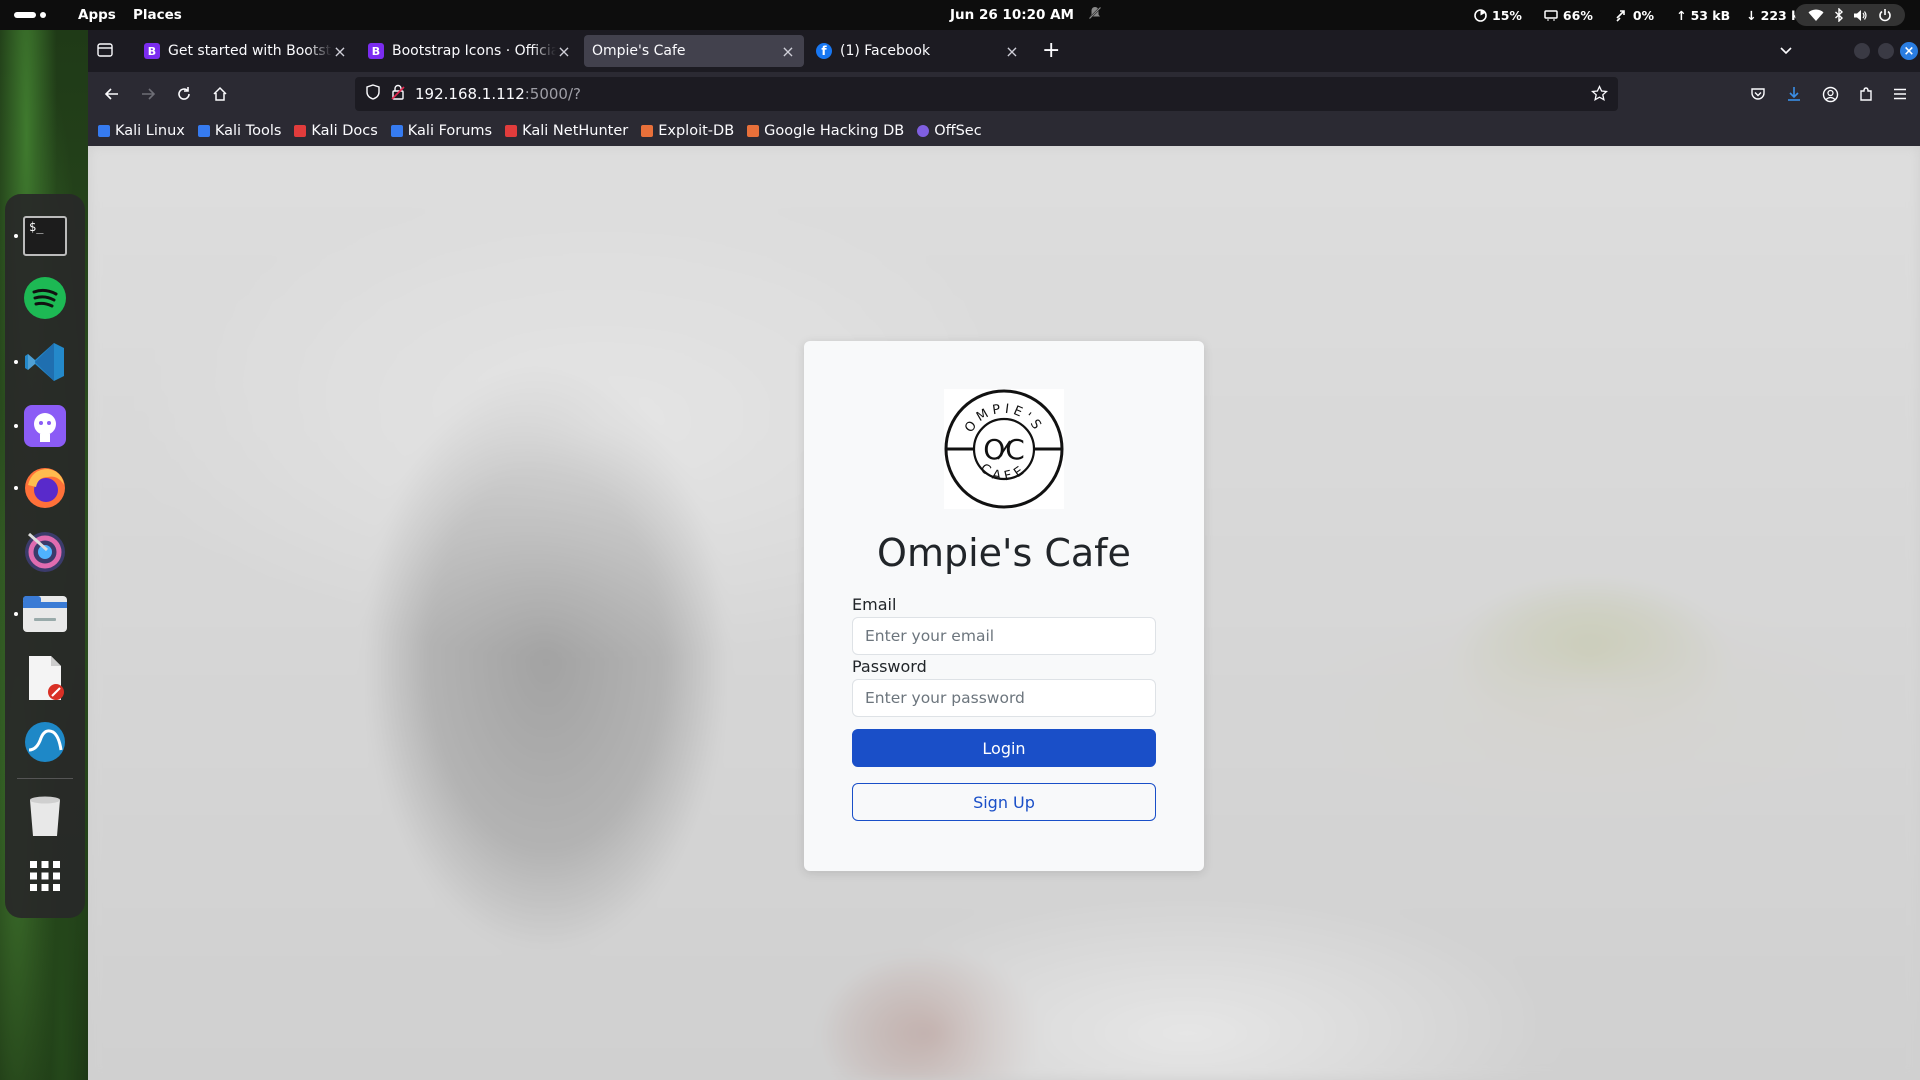 The width and height of the screenshot is (1920, 1080). What do you see at coordinates (470, 94) in the screenshot?
I see `url-host: 192.168.1.112` at bounding box center [470, 94].